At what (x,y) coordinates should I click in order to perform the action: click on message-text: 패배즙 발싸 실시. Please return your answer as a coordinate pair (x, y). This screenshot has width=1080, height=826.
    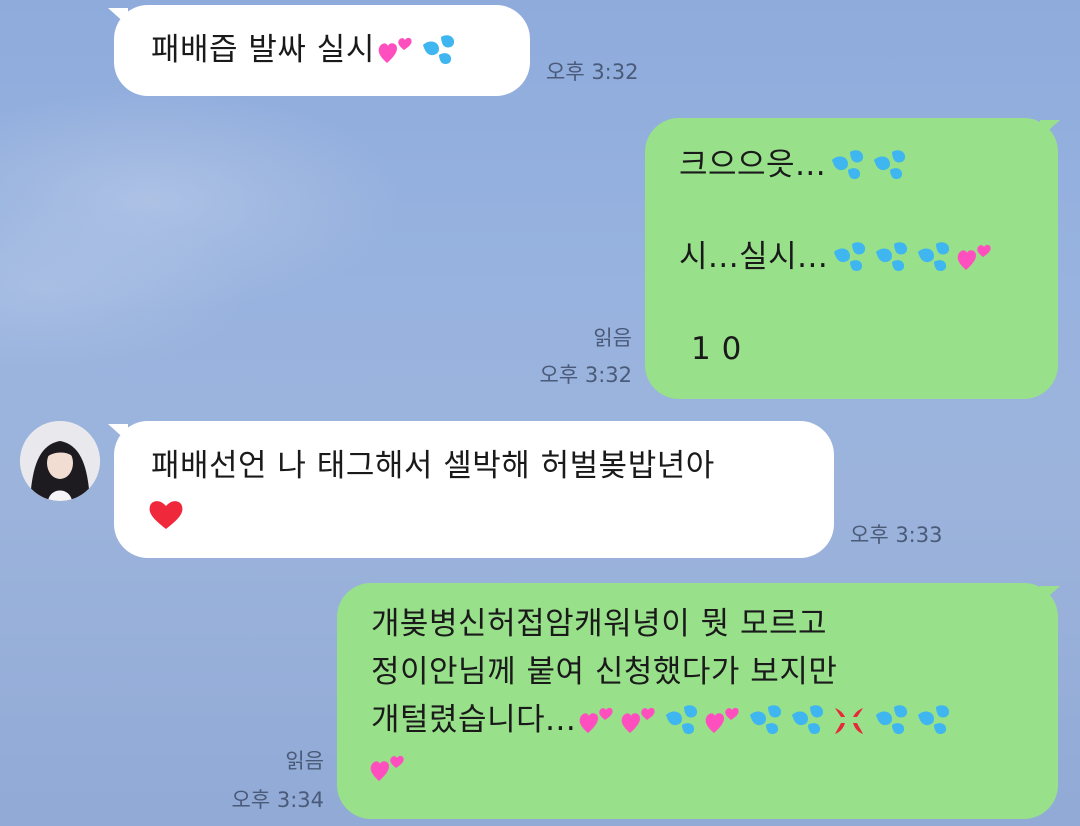
    Looking at the image, I should click on (263, 50).